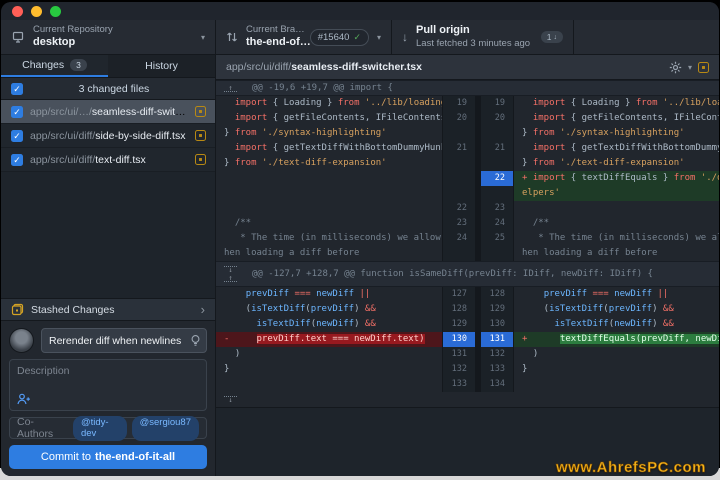  What do you see at coordinates (497, 354) in the screenshot?
I see `line-number-right: 132` at bounding box center [497, 354].